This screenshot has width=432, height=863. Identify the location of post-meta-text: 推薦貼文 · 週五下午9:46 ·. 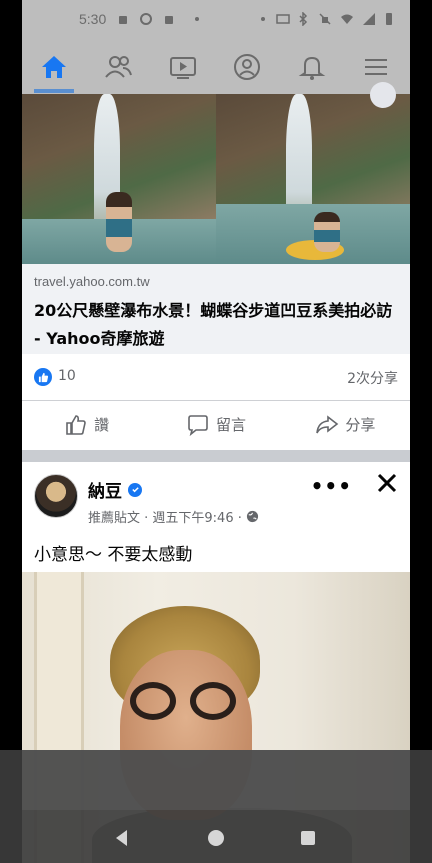
(165, 518).